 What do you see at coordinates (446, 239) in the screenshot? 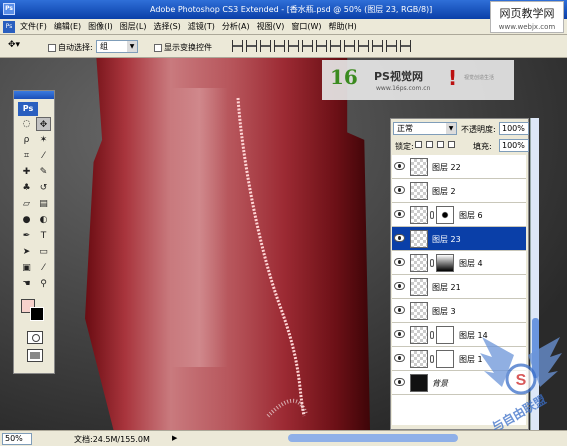
I see `layer-name: 图层 23` at bounding box center [446, 239].